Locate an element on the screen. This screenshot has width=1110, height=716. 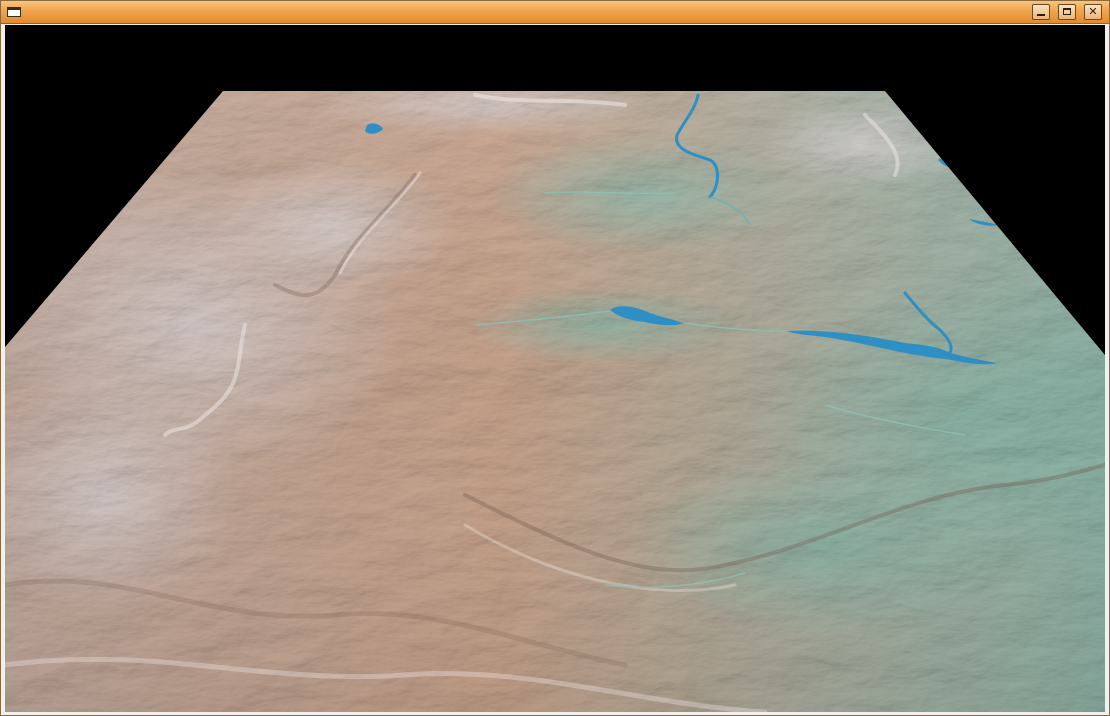
close-button: ✕ is located at coordinates (1093, 12).